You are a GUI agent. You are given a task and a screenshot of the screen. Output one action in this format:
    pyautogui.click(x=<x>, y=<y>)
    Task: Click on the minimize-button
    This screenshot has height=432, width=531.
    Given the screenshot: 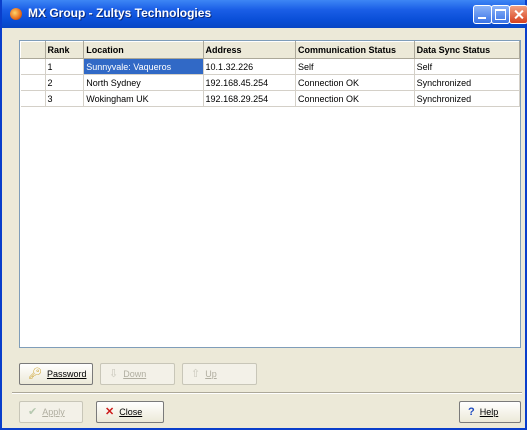 What is the action you would take?
    pyautogui.click(x=482, y=14)
    